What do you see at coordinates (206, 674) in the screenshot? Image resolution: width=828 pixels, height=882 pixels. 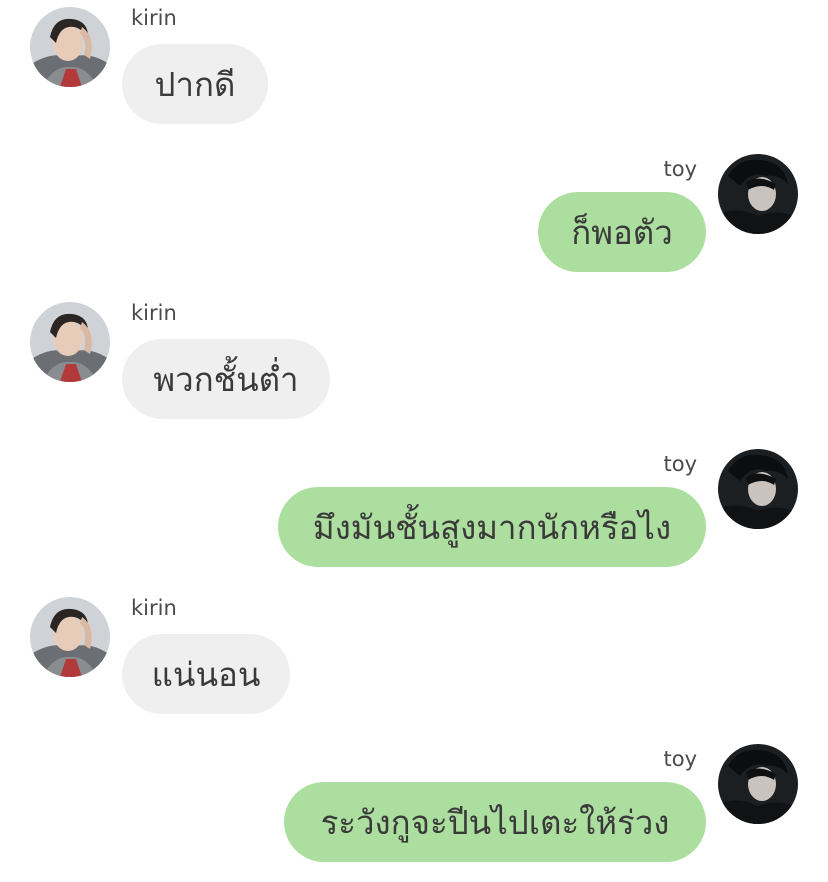 I see `message-bubble: แน่นอน` at bounding box center [206, 674].